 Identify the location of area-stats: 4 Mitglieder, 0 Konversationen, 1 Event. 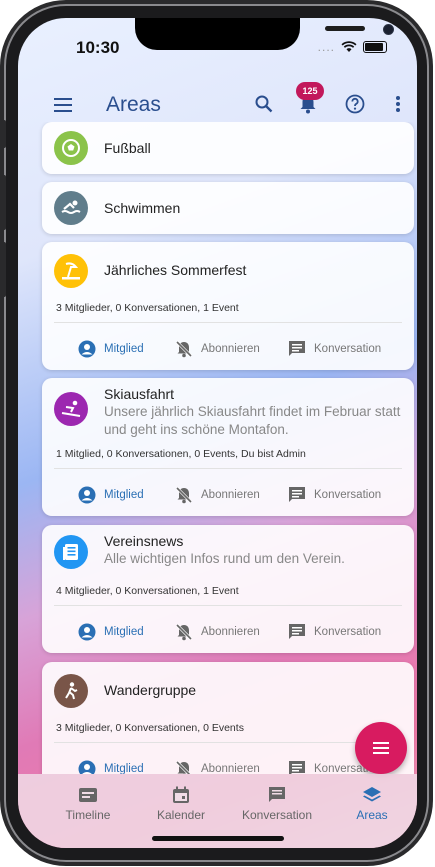
(147, 591).